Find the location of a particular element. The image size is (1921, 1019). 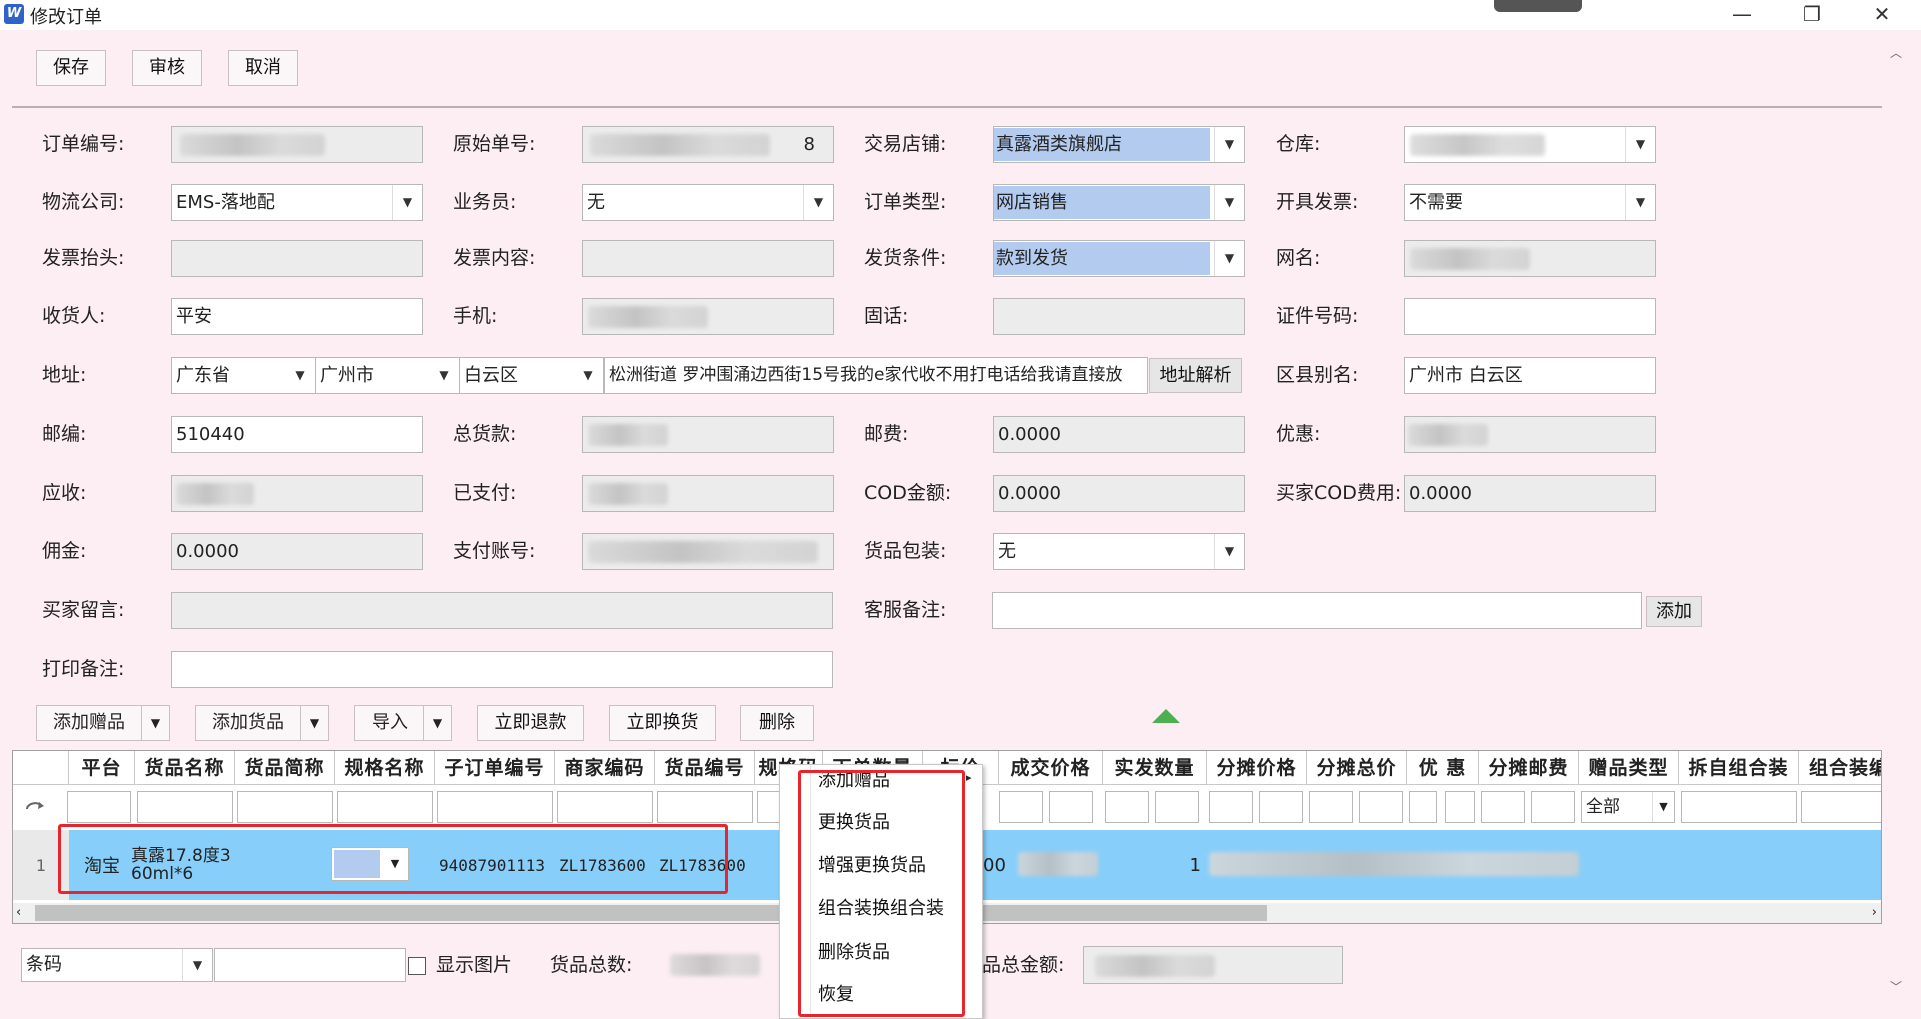

add-goods-button-label: 添加货品 is located at coordinates (248, 723).